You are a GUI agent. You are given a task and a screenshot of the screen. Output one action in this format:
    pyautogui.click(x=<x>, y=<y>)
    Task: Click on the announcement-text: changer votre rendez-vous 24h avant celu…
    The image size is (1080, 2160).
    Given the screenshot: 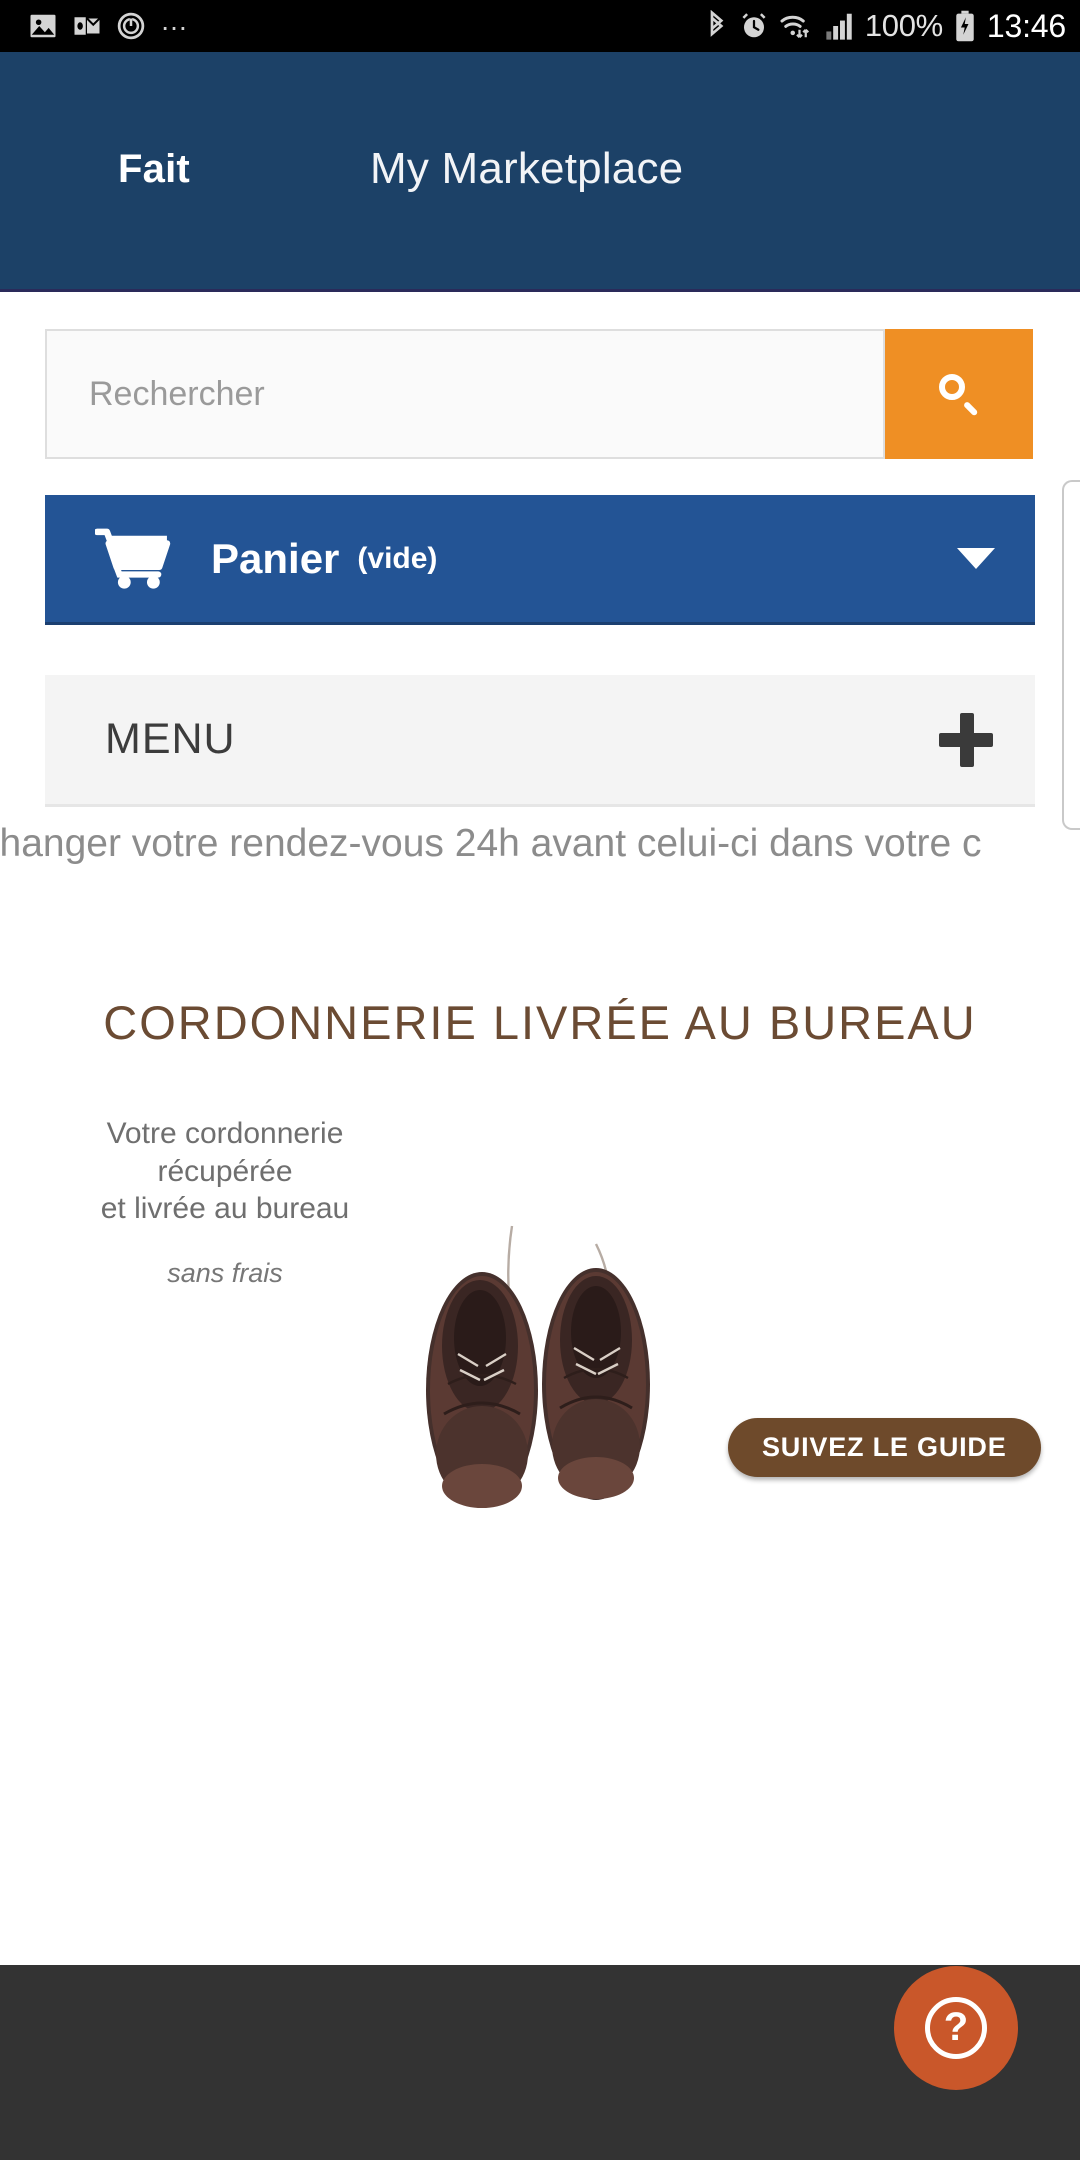 What is the action you would take?
    pyautogui.click(x=491, y=843)
    